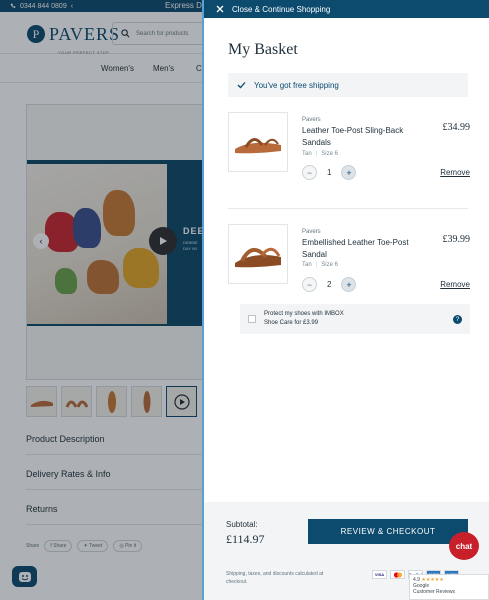 The width and height of the screenshot is (489, 600). What do you see at coordinates (456, 239) in the screenshot?
I see `item-price: £39.99` at bounding box center [456, 239].